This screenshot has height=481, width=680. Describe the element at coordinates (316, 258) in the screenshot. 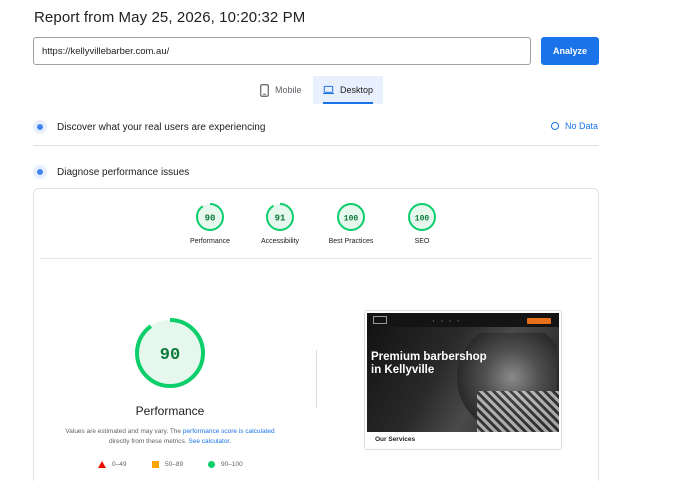

I see `card-divider` at that location.